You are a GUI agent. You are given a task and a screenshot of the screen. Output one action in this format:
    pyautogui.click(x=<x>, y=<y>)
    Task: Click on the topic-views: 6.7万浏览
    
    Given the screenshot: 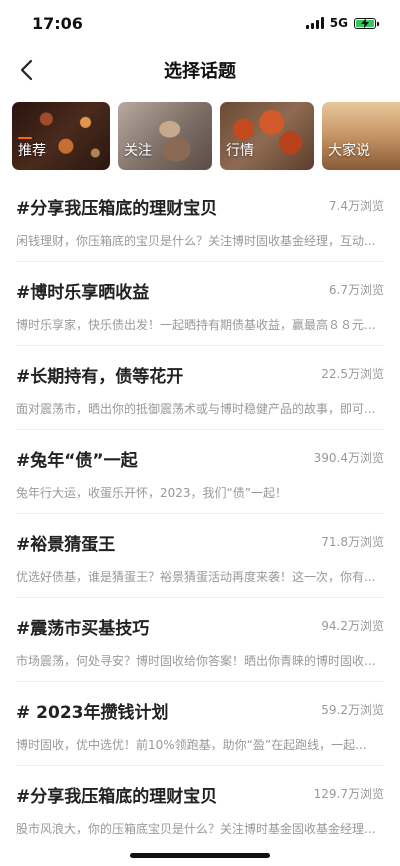 What is the action you would take?
    pyautogui.click(x=356, y=290)
    